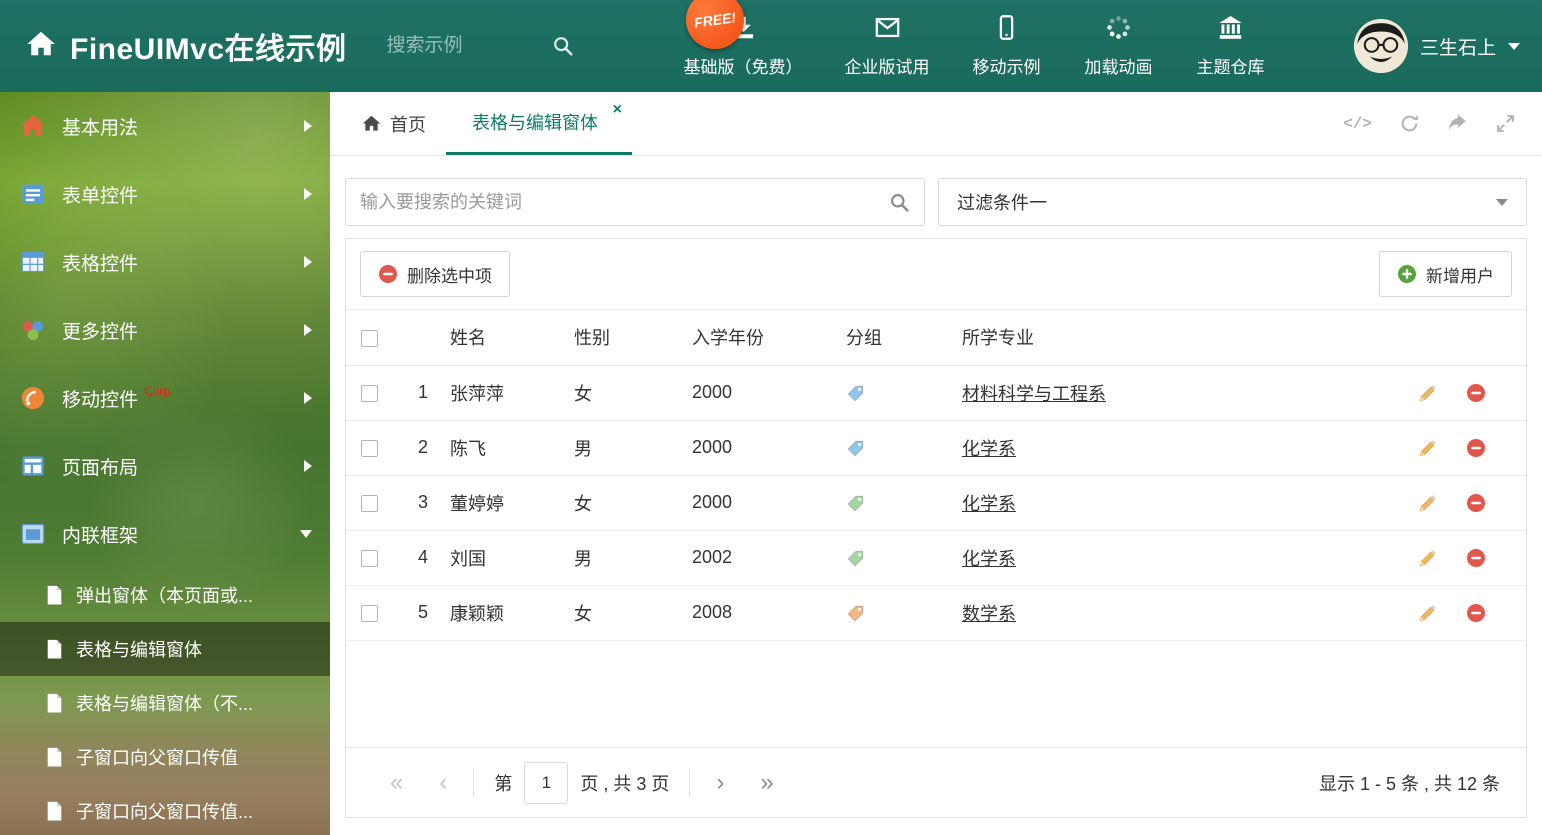  Describe the element at coordinates (443, 783) in the screenshot. I see `prev-page-button: ‹` at that location.